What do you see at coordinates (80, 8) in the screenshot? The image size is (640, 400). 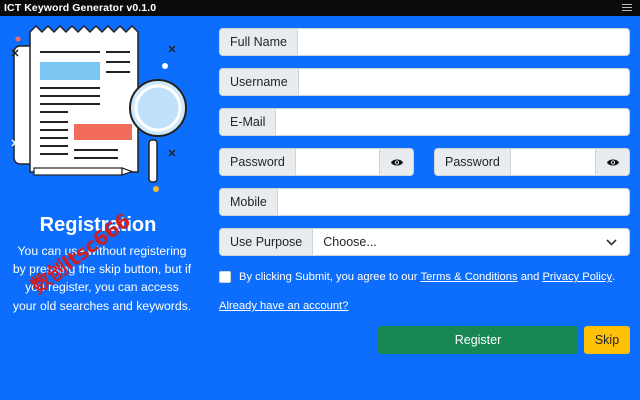 I see `window-title: ICT Keyword Generator v0.1.0` at bounding box center [80, 8].